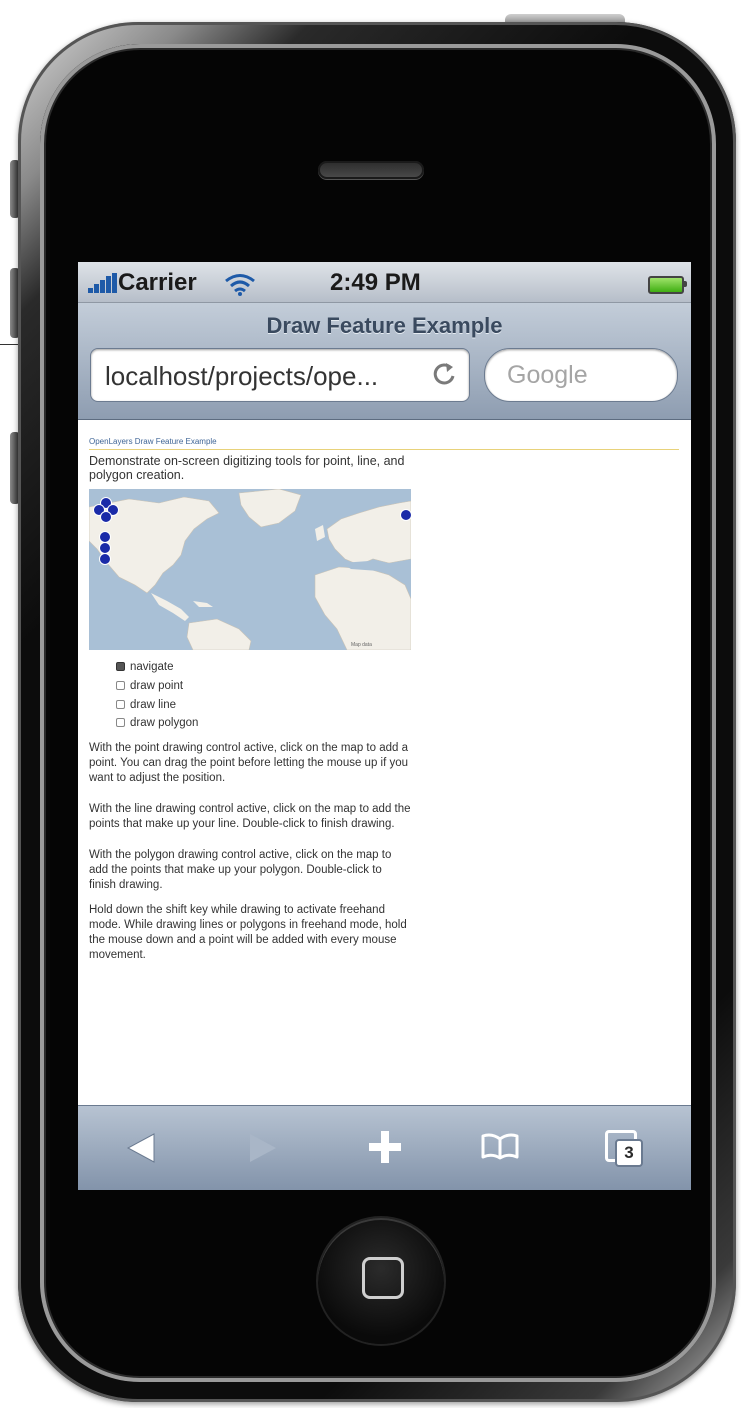 The height and width of the screenshot is (1408, 741). What do you see at coordinates (361, 645) in the screenshot?
I see `svg-text: Map data` at bounding box center [361, 645].